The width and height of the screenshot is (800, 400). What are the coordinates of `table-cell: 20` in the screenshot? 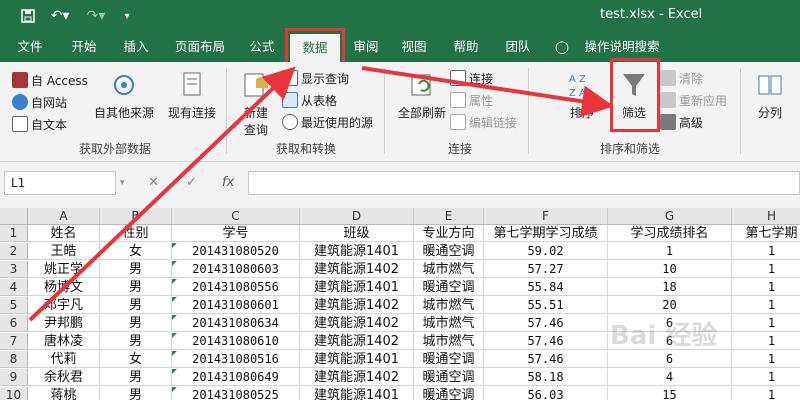 It's located at (670, 305).